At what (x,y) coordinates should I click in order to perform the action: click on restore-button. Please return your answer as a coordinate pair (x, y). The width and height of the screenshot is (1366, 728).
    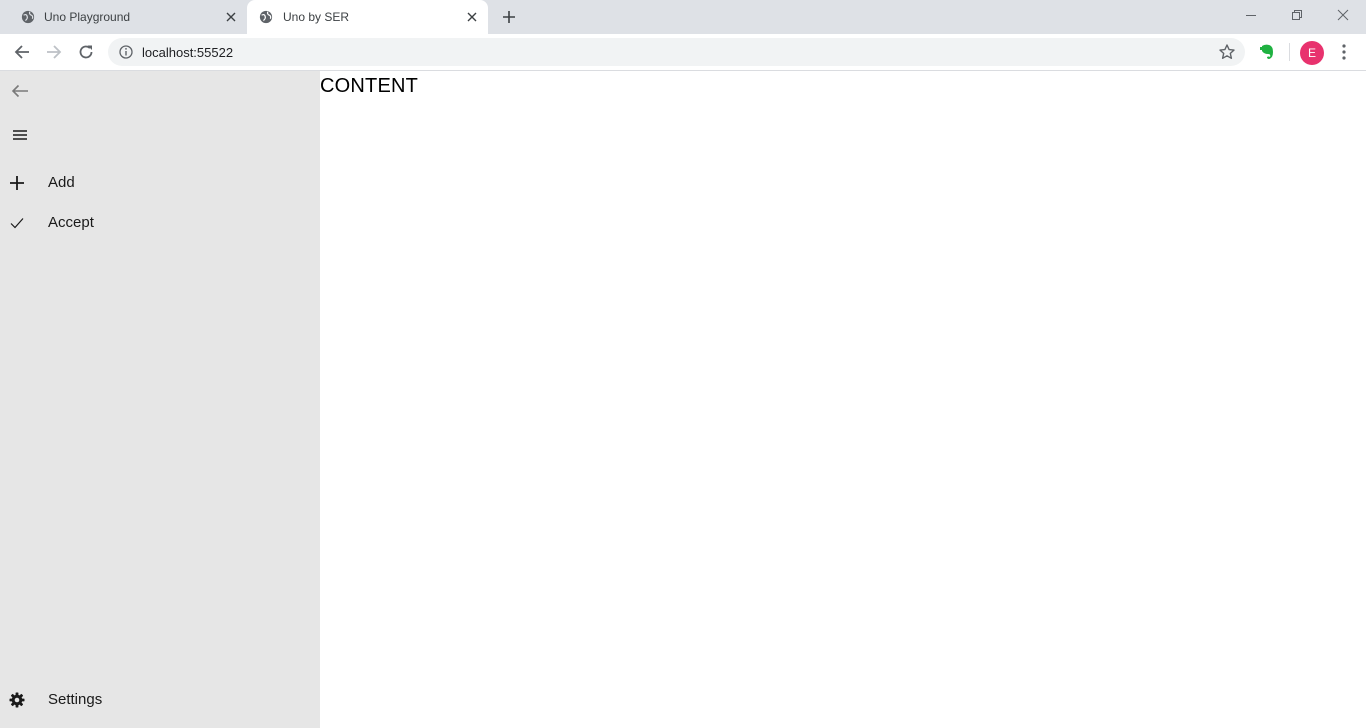
    Looking at the image, I should click on (1297, 15).